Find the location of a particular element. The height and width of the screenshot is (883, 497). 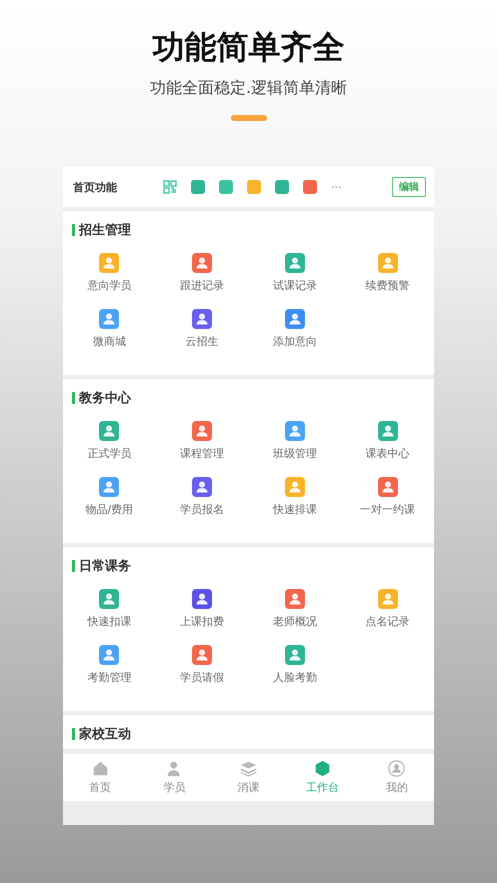

feature-label: 班级管理 is located at coordinates (294, 453).